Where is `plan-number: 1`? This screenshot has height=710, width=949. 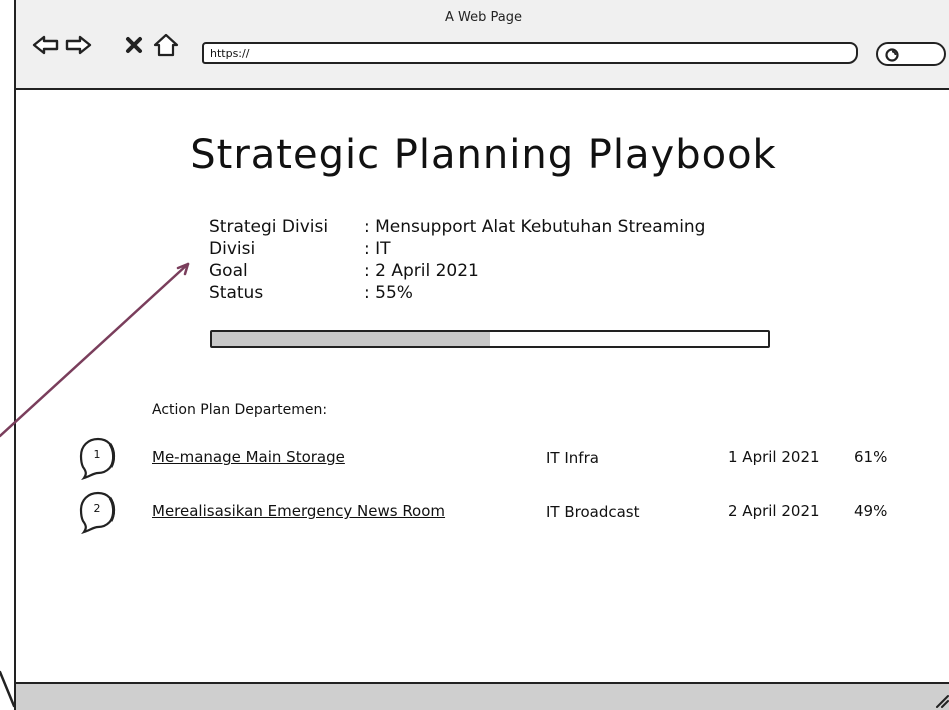
plan-number: 1 is located at coordinates (97, 454).